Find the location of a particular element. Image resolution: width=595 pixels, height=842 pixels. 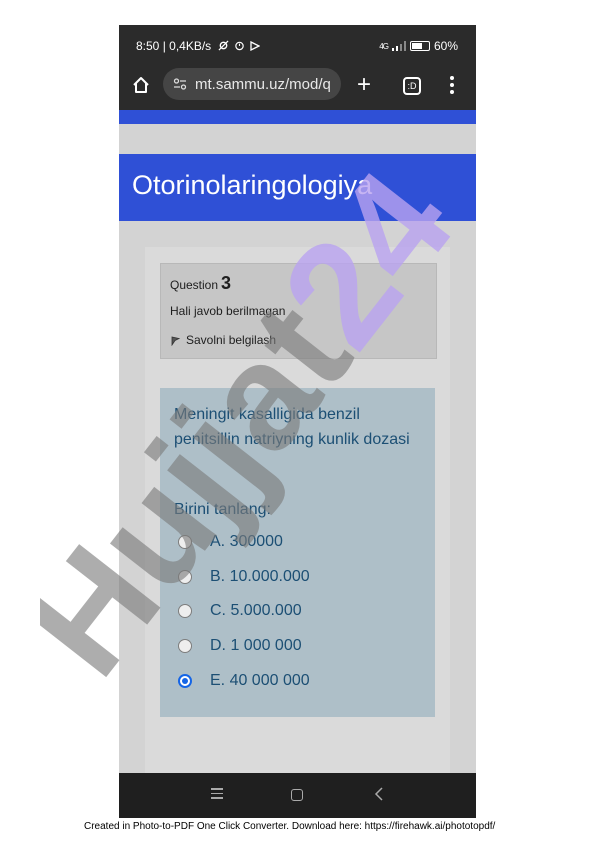

signal-icon is located at coordinates (398, 46).